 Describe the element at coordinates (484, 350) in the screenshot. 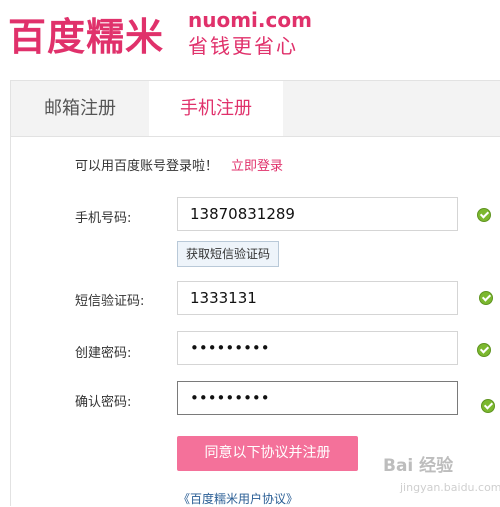

I see `password-valid-check-icon` at that location.